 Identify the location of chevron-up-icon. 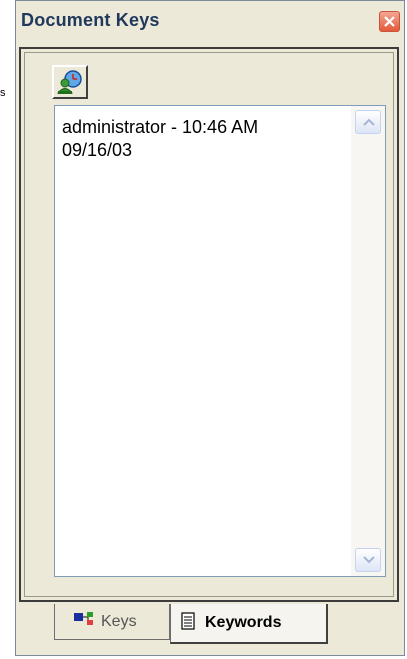
(369, 122).